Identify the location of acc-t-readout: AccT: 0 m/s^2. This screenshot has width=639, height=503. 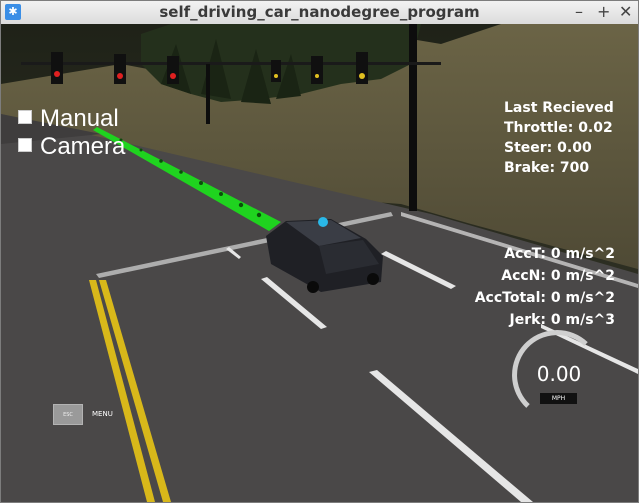
(559, 254).